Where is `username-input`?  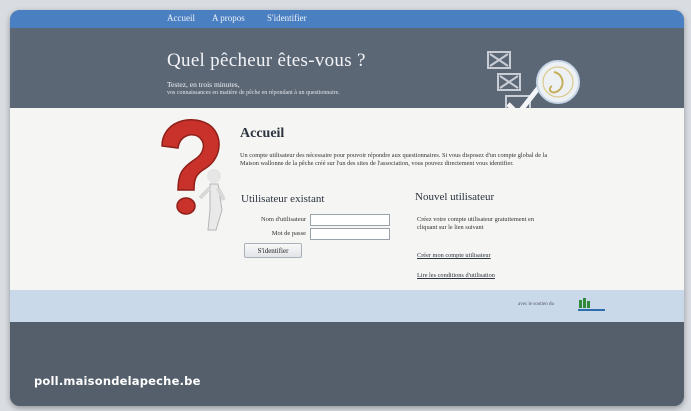
username-input is located at coordinates (350, 220).